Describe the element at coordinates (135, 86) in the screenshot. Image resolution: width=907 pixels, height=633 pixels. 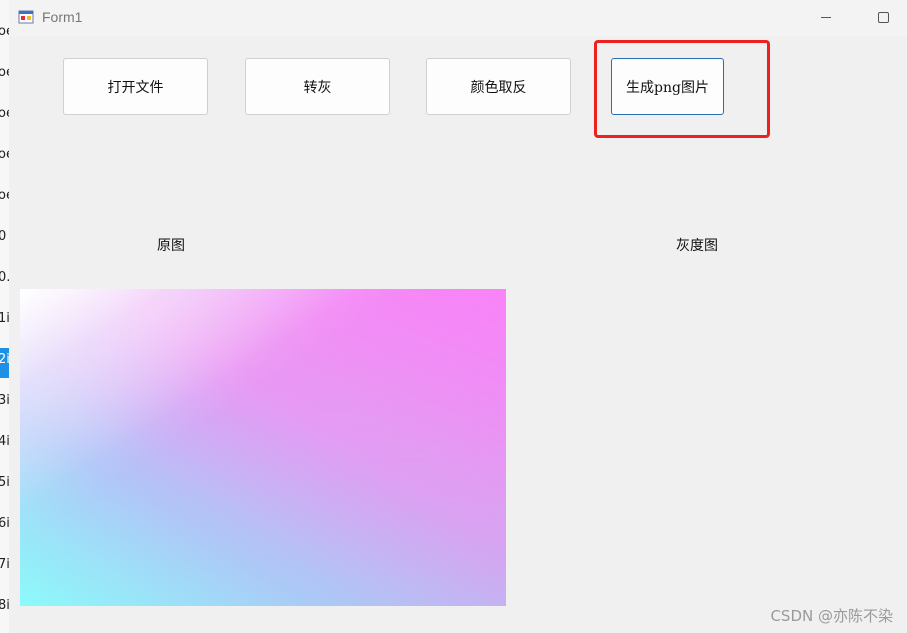
I see `open-file-button: 打开文件` at that location.